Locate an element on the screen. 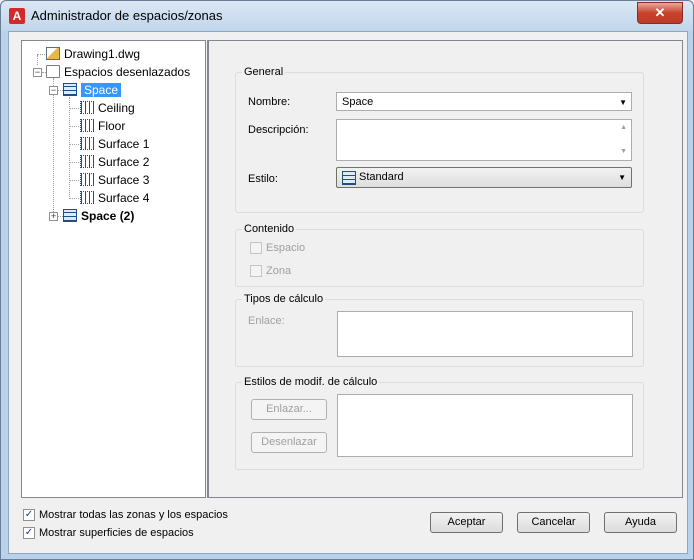  desenlazar-button: Desenlazar is located at coordinates (289, 442).